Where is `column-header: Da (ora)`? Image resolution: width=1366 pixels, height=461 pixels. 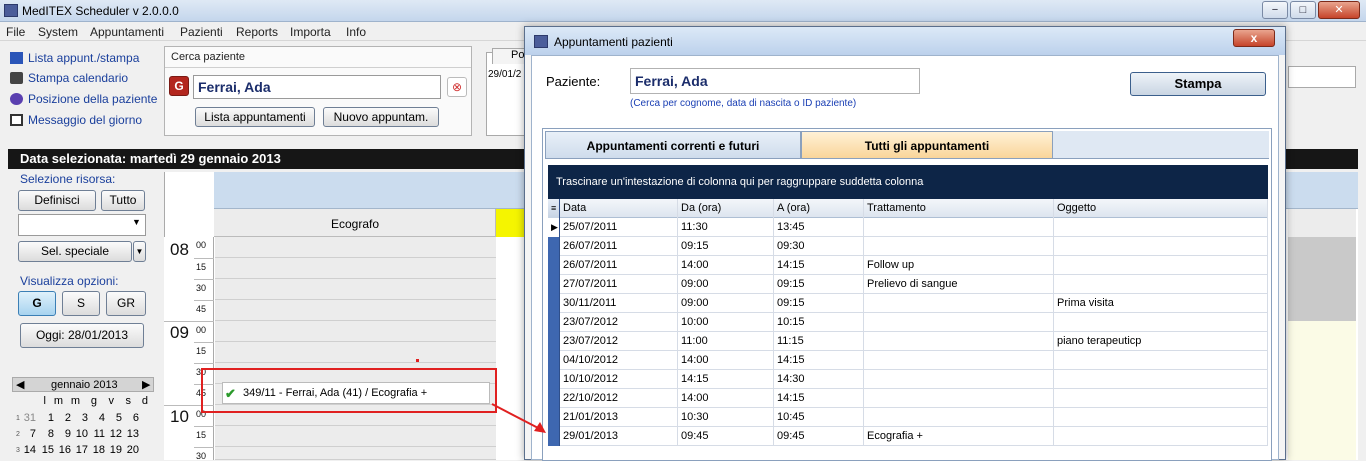
column-header: Da (ora) is located at coordinates (726, 208).